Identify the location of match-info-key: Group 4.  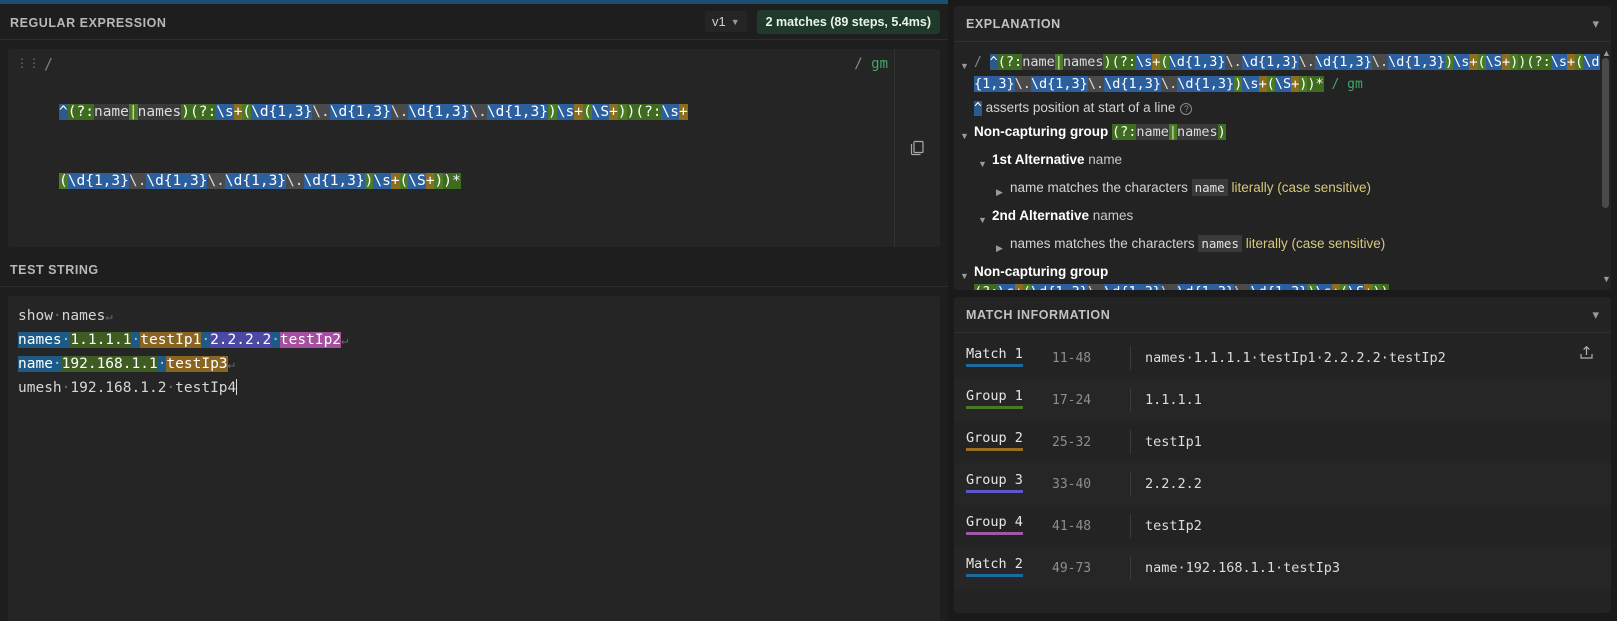
(1009, 526).